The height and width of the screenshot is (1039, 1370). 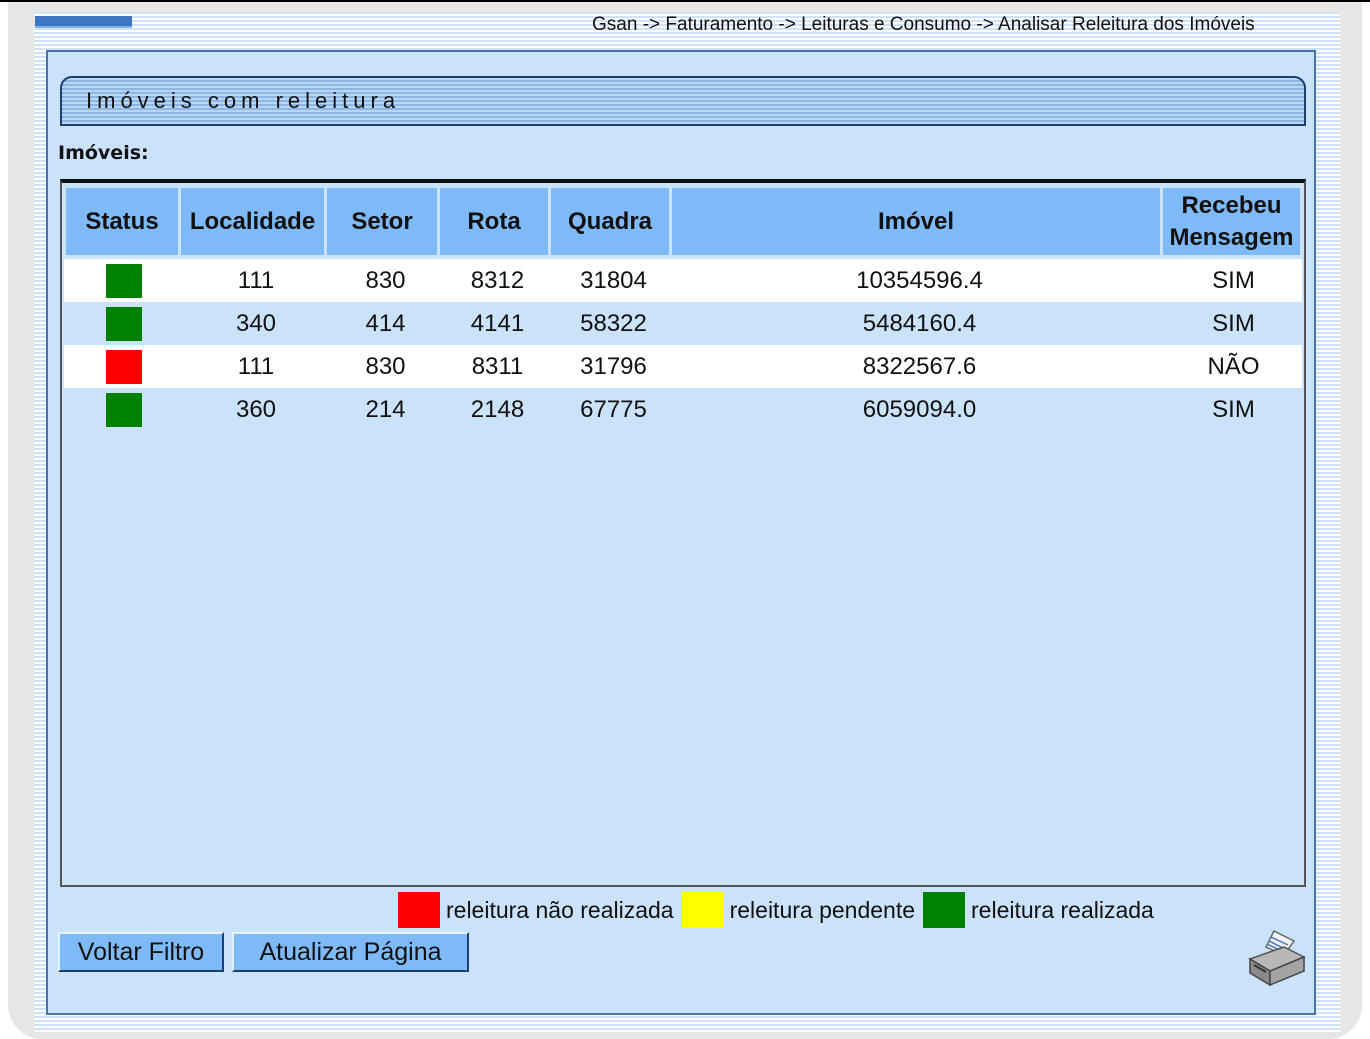 What do you see at coordinates (683, 280) in the screenshot?
I see `table-row: 111 830 8312 31804 10354596.4 SIM` at bounding box center [683, 280].